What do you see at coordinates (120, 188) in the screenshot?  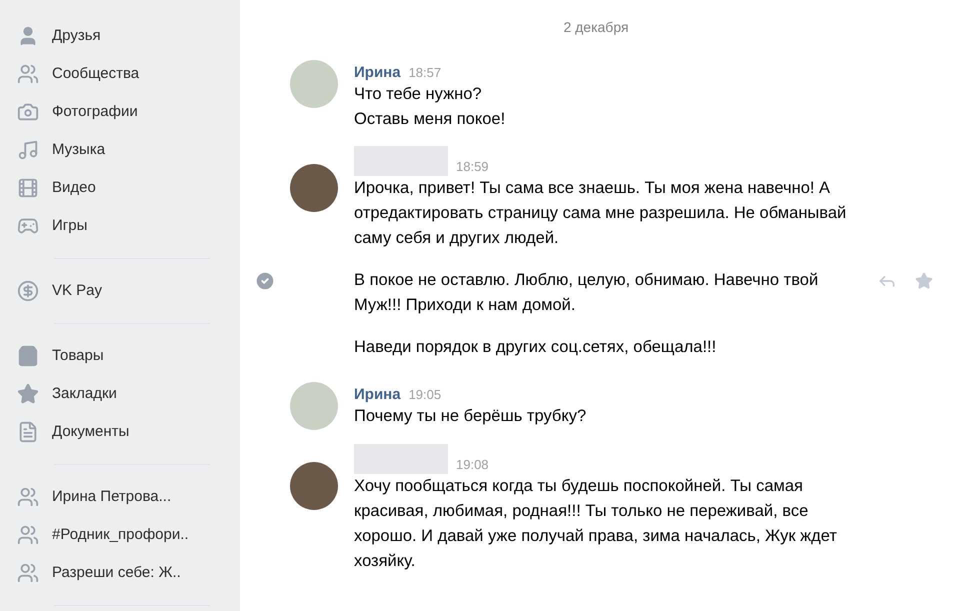 I see `sidebar-item: Видео` at bounding box center [120, 188].